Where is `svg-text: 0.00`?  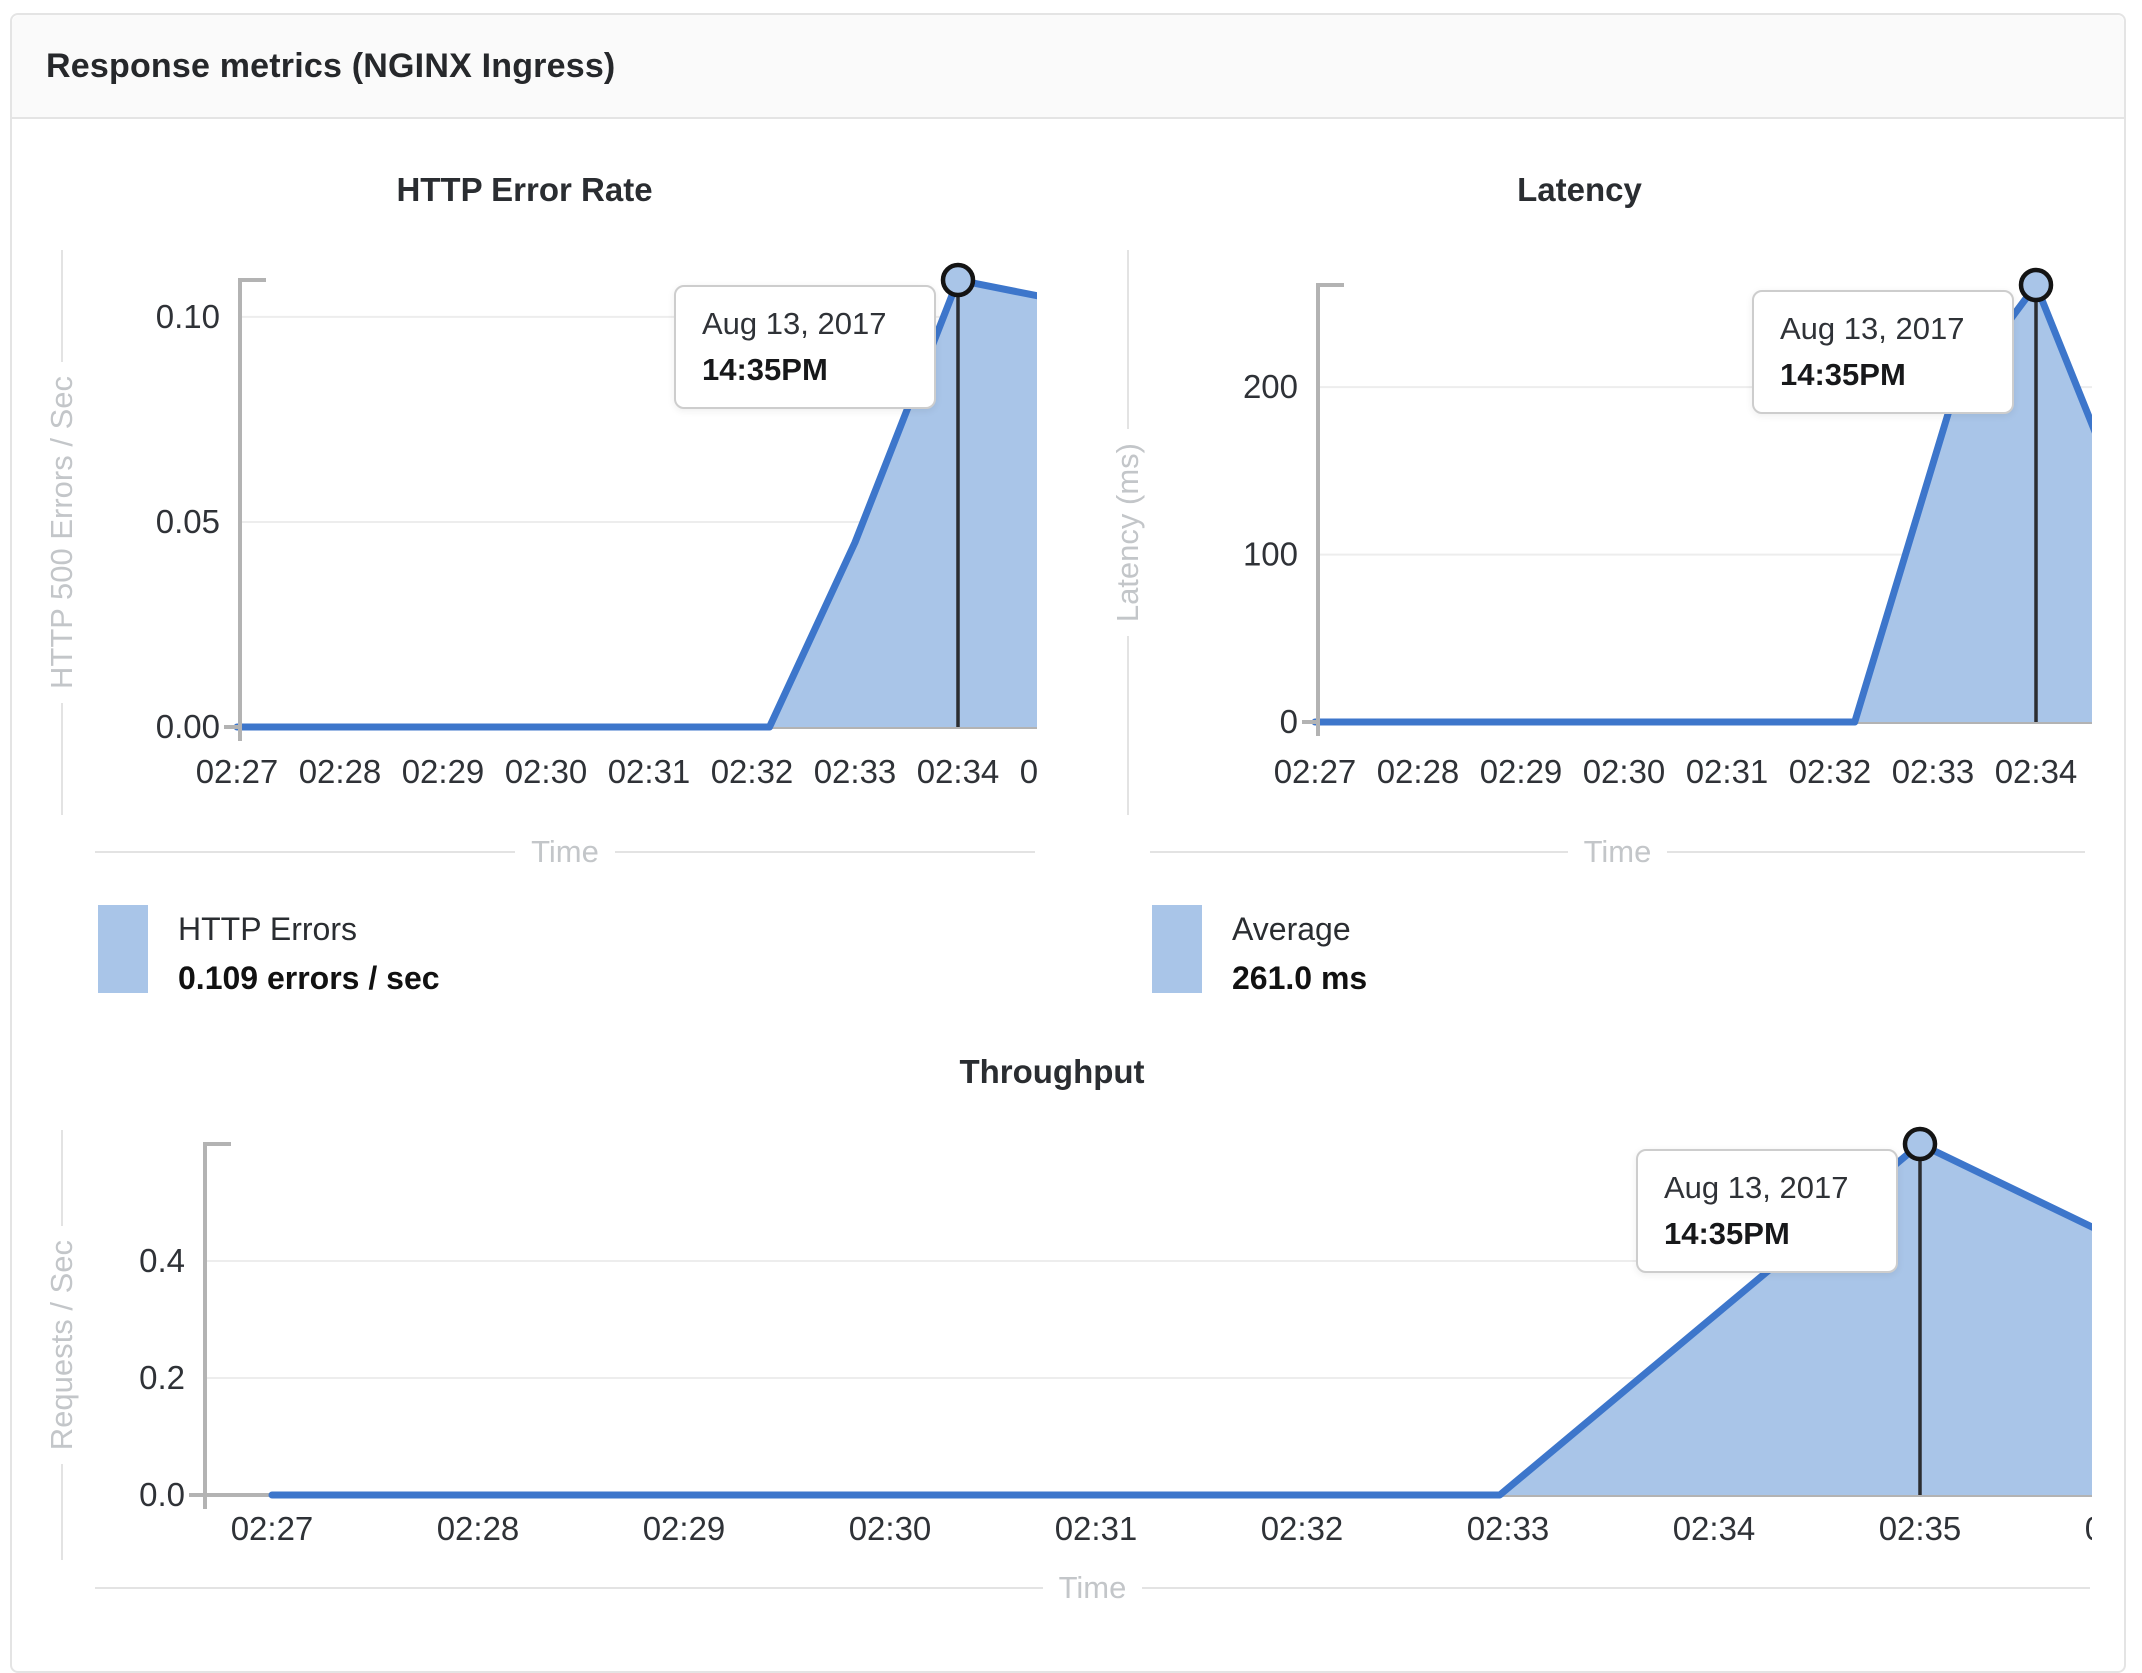 svg-text: 0.00 is located at coordinates (188, 726).